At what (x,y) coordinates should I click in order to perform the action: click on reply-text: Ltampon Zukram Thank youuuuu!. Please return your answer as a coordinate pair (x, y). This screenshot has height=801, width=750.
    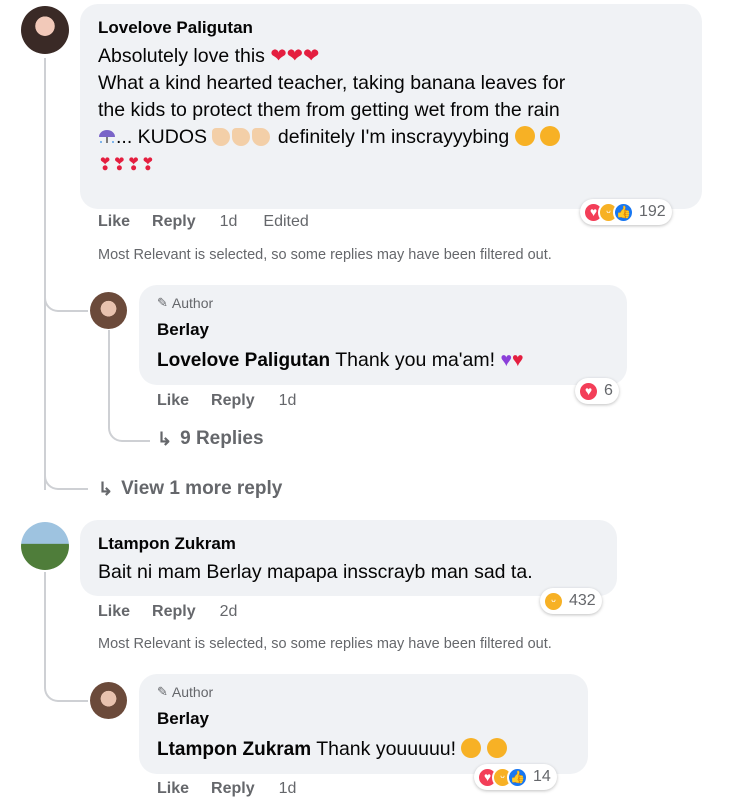
    Looking at the image, I should click on (332, 749).